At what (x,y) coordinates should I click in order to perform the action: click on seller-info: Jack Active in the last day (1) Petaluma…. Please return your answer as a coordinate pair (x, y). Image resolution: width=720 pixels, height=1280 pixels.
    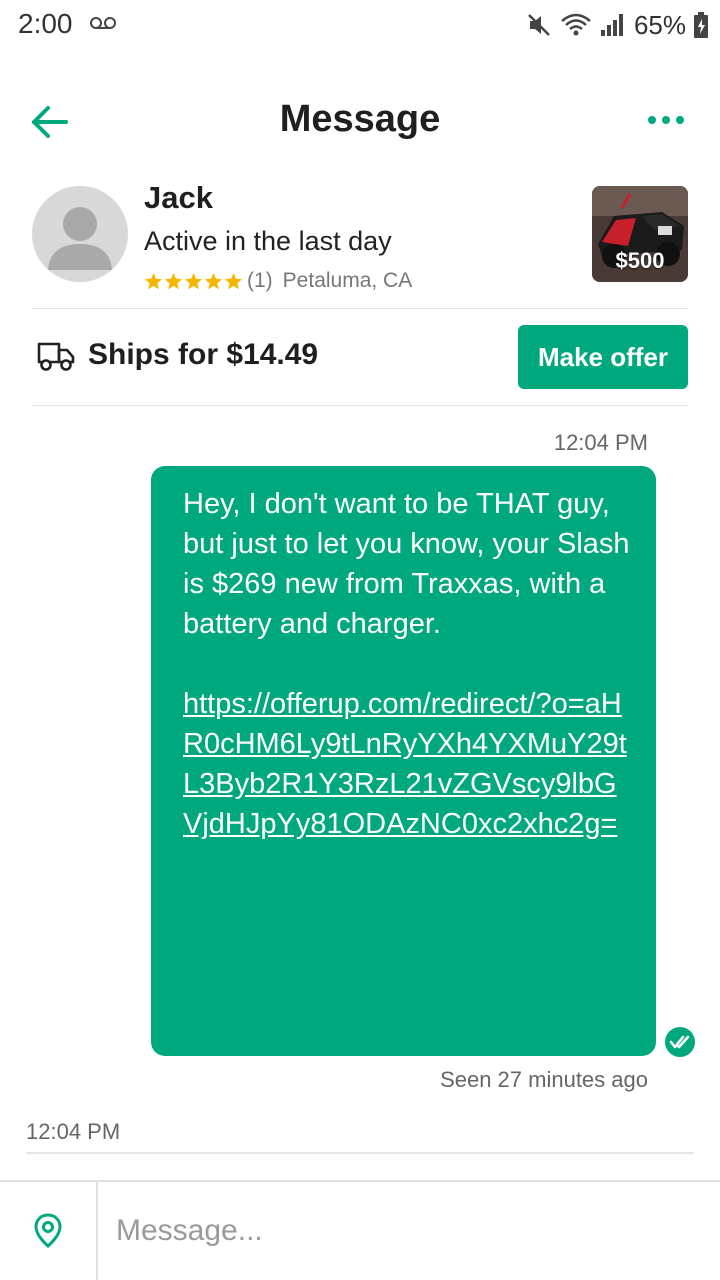
    Looking at the image, I should click on (360, 240).